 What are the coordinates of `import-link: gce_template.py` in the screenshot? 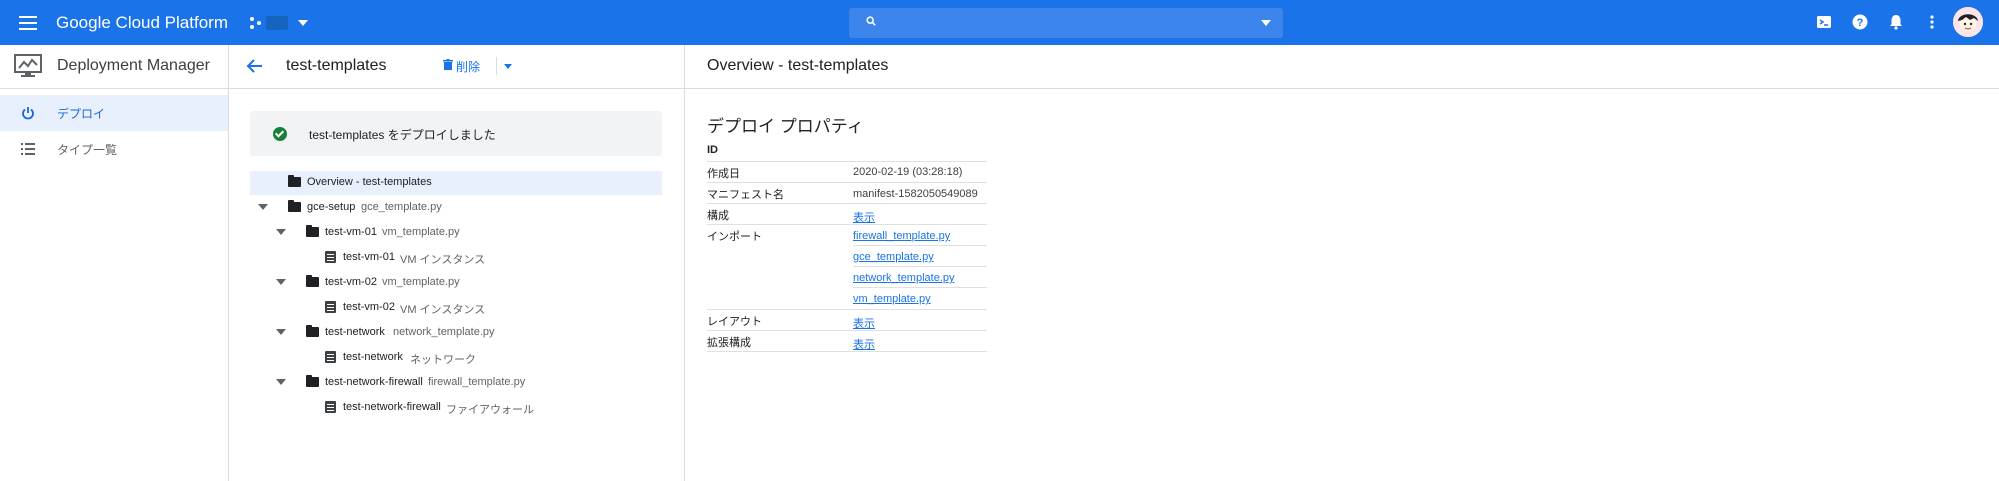 It's located at (893, 257).